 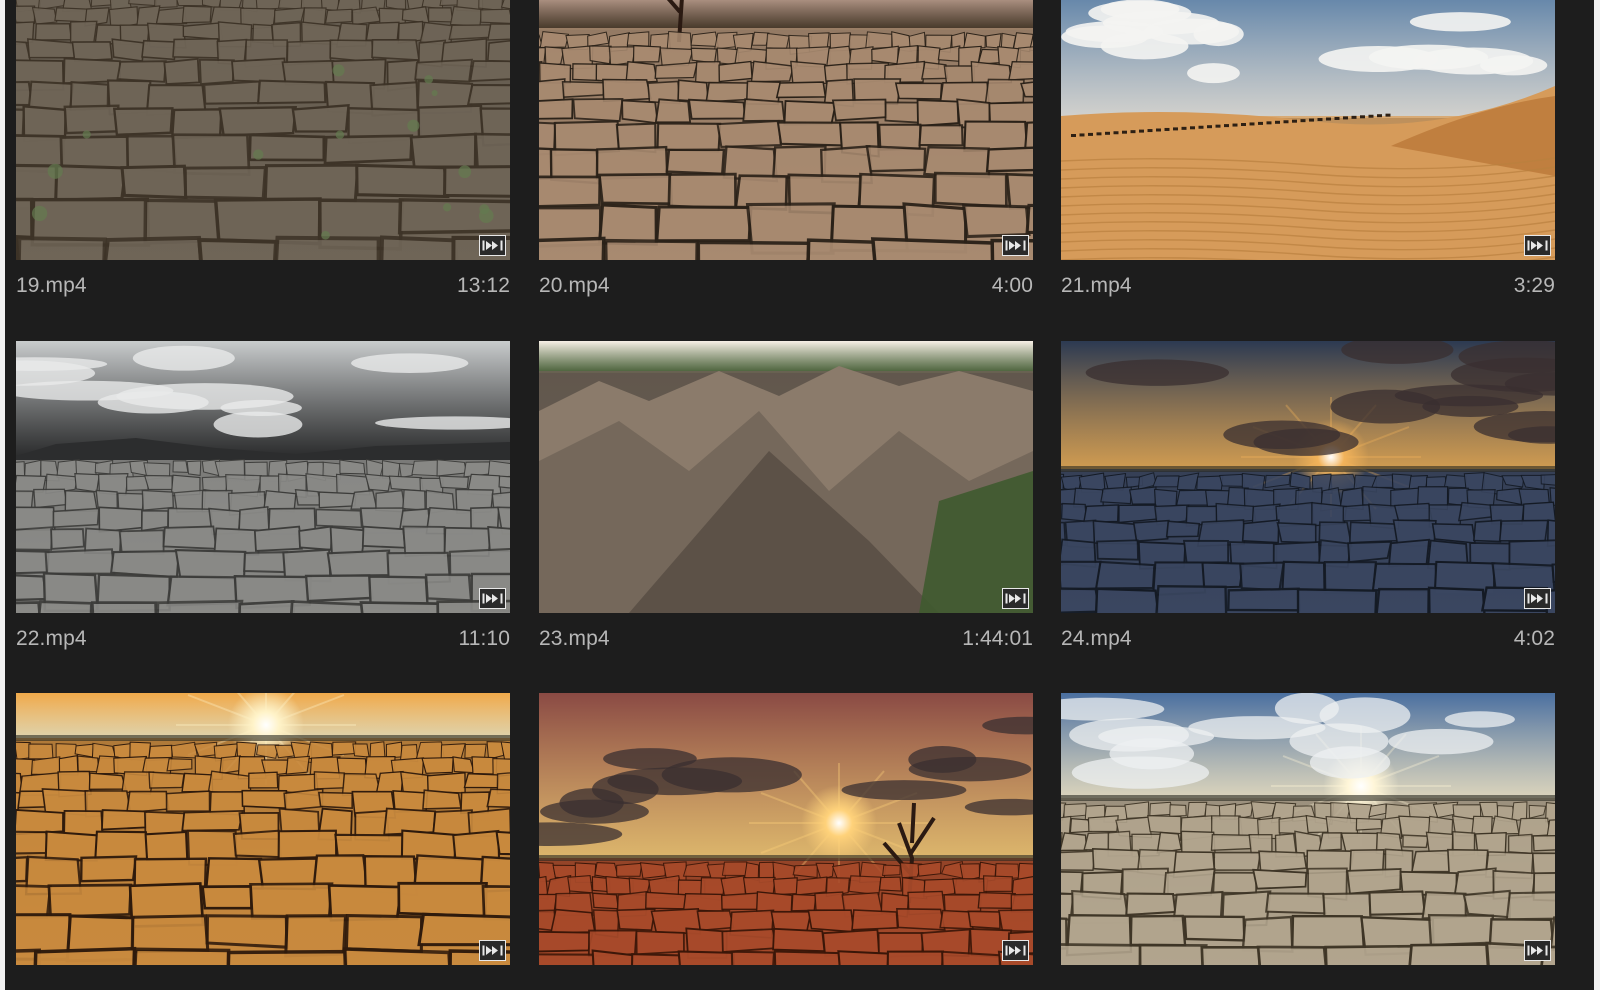 What do you see at coordinates (263, 286) in the screenshot?
I see `clip-meta: 19.mp4 13:12` at bounding box center [263, 286].